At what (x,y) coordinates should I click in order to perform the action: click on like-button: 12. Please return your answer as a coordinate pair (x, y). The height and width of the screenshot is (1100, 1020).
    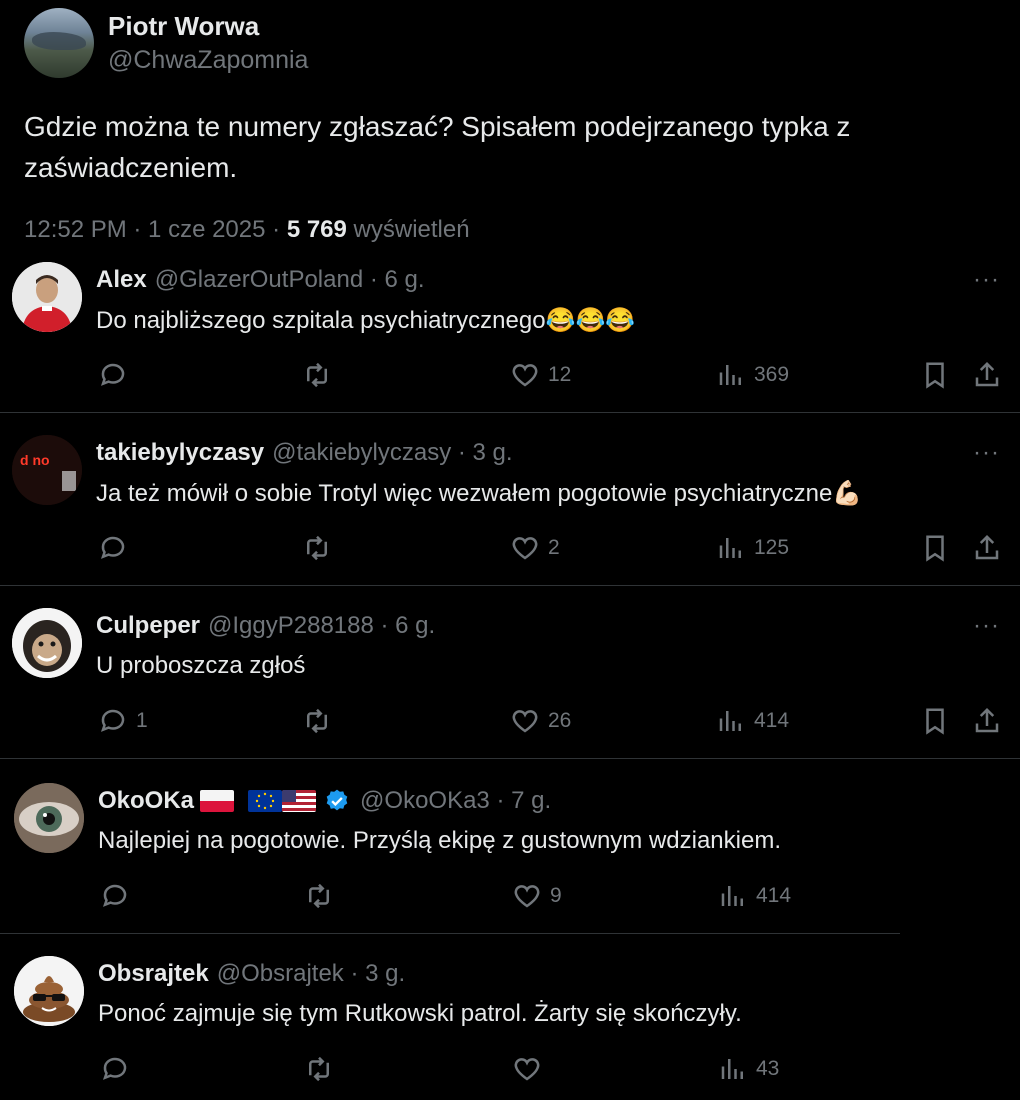
    Looking at the image, I should click on (540, 375).